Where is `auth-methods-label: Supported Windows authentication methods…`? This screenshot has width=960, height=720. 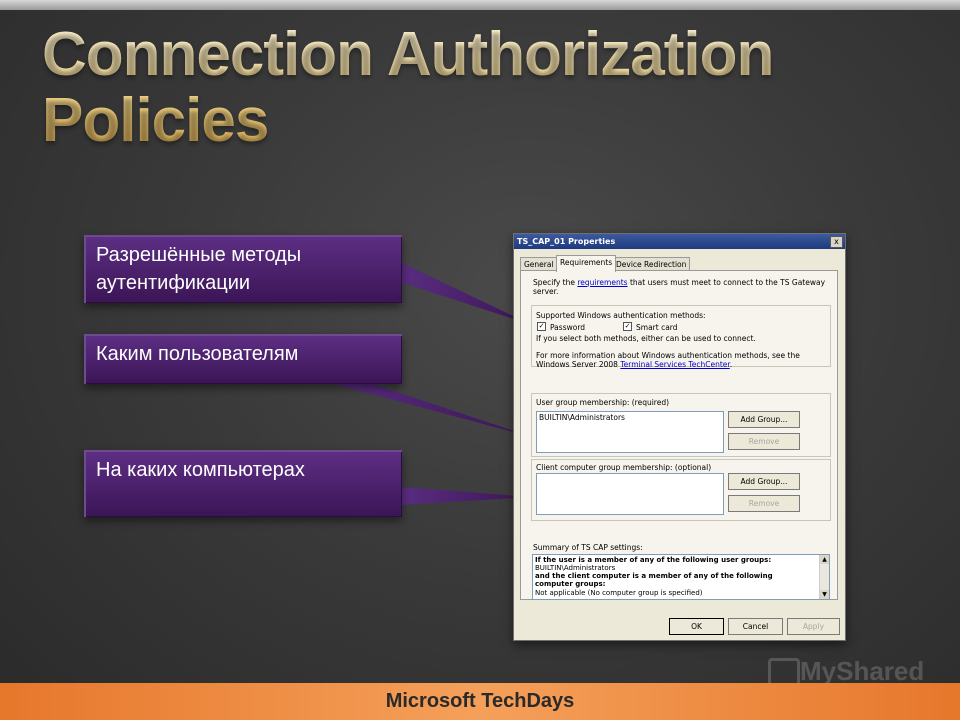
auth-methods-label: Supported Windows authentication methods… is located at coordinates (621, 315).